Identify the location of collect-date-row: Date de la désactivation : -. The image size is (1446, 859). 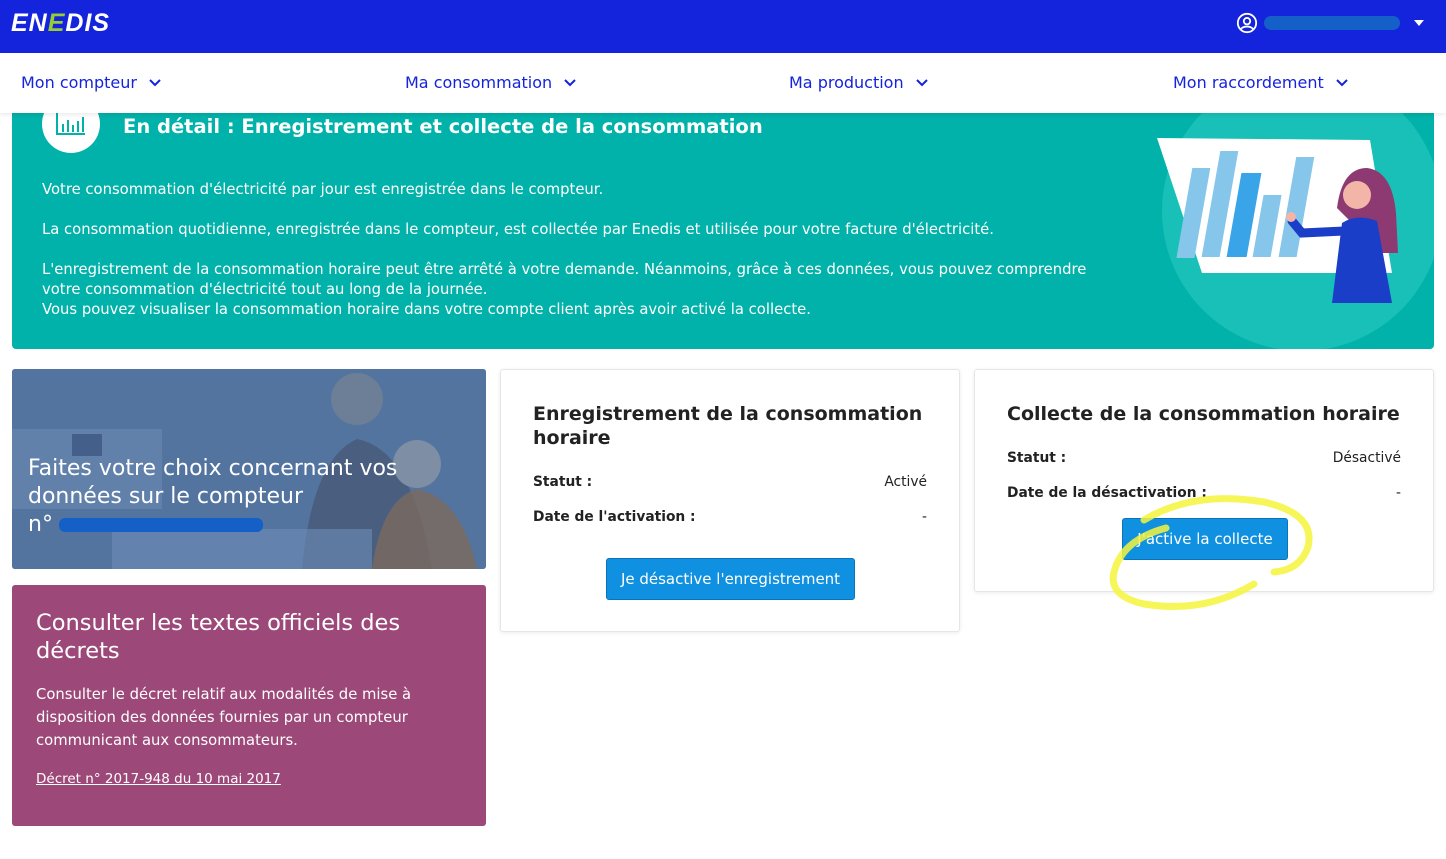
(1204, 493).